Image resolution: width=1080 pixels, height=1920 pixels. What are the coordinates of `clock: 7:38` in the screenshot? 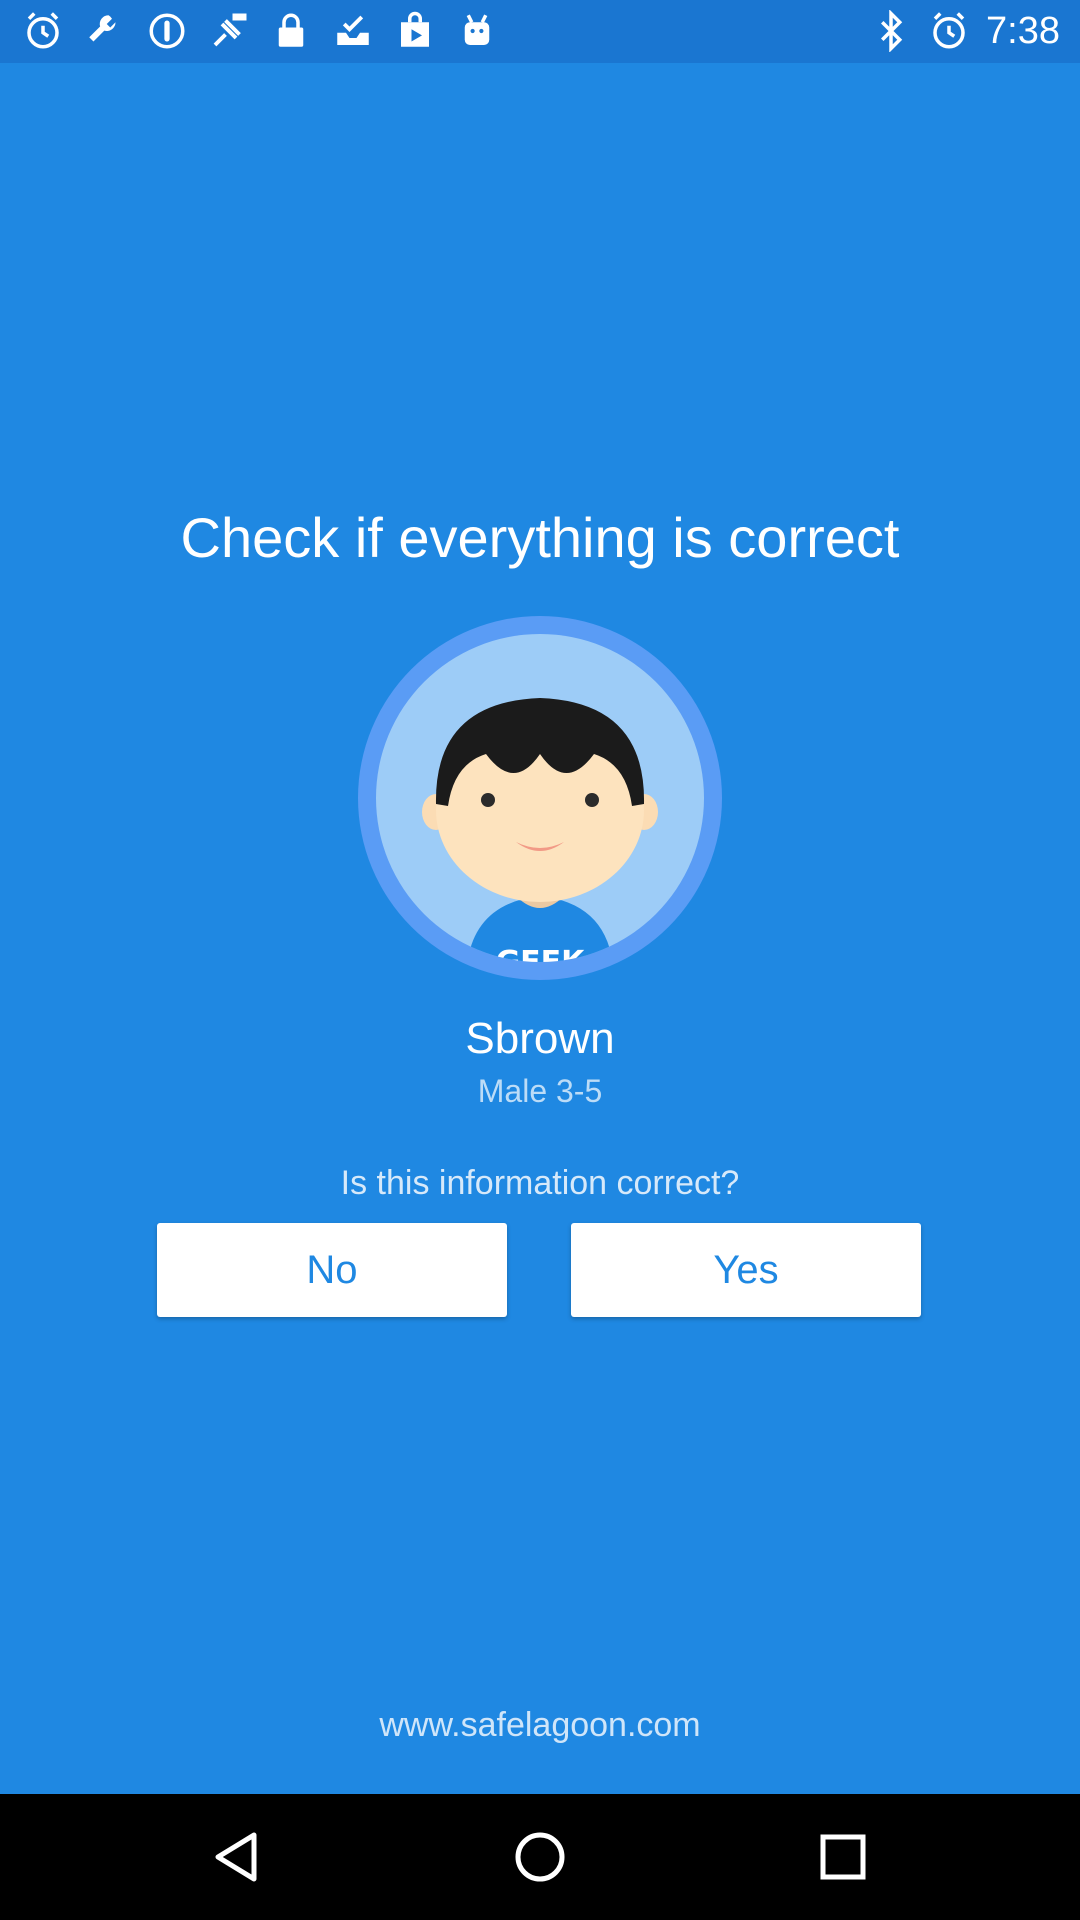 It's located at (1023, 31).